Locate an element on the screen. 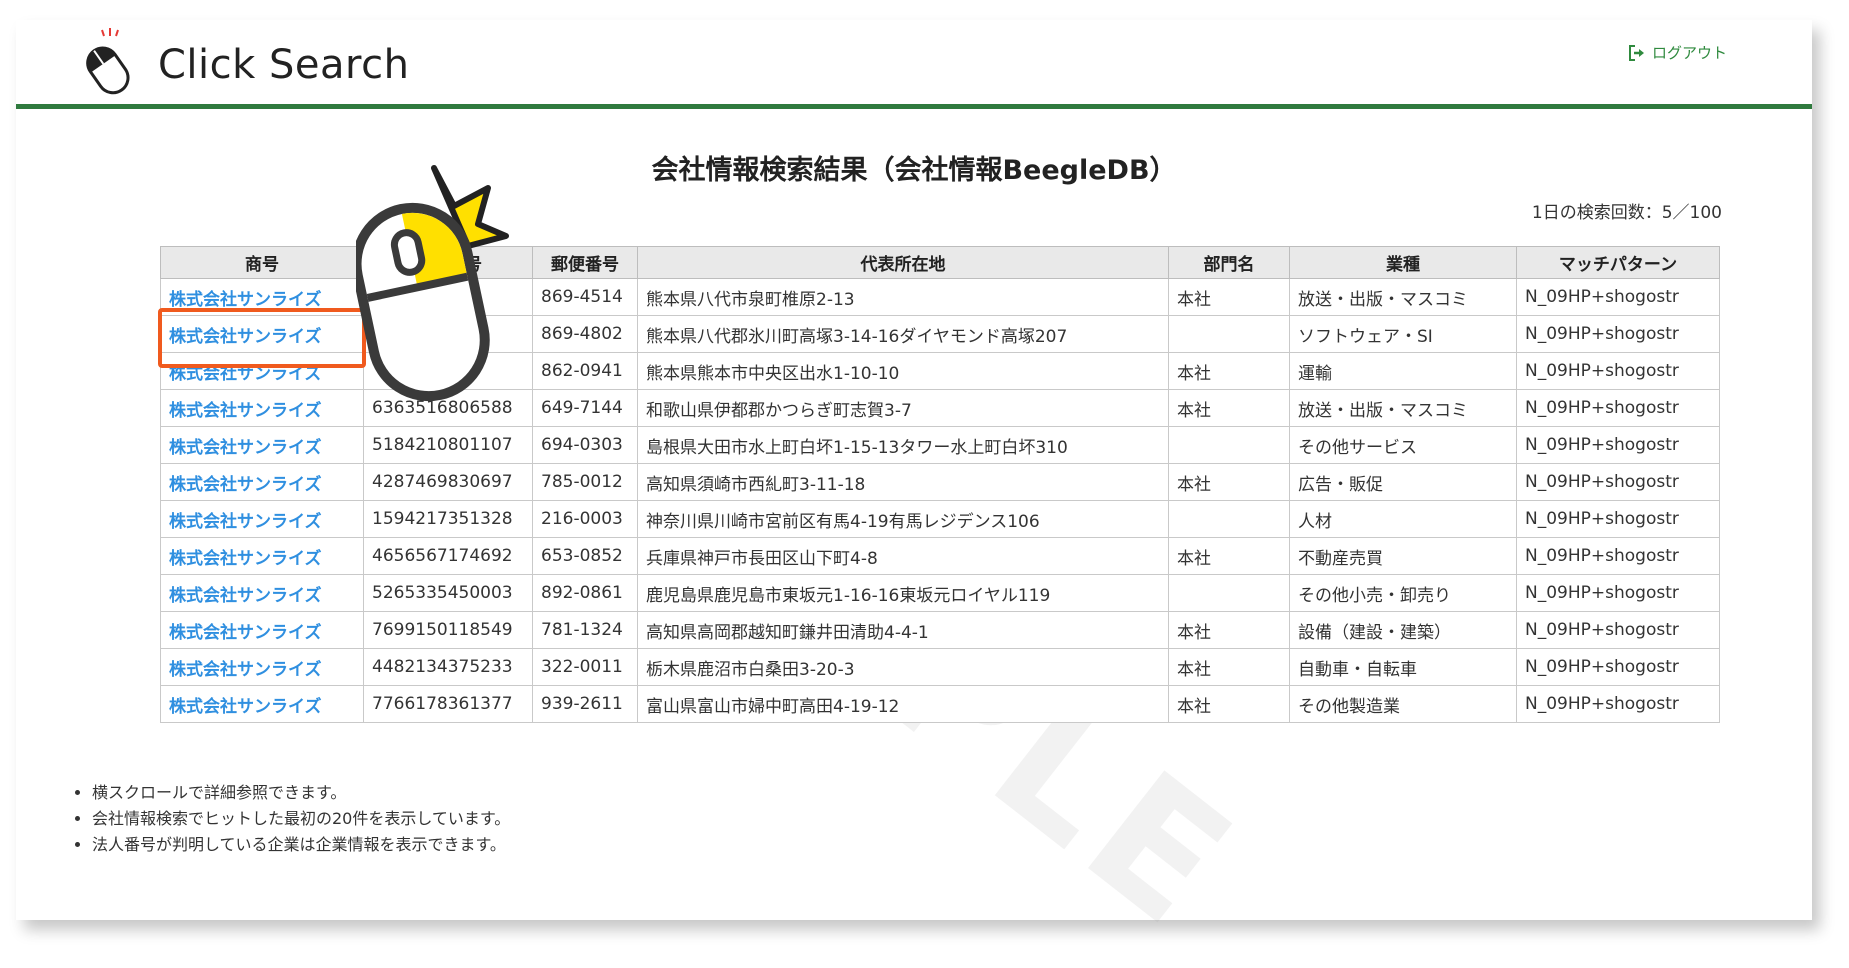 Image resolution: width=1849 pixels, height=968 pixels. corporate-number-cell: 7766178361377 is located at coordinates (448, 704).